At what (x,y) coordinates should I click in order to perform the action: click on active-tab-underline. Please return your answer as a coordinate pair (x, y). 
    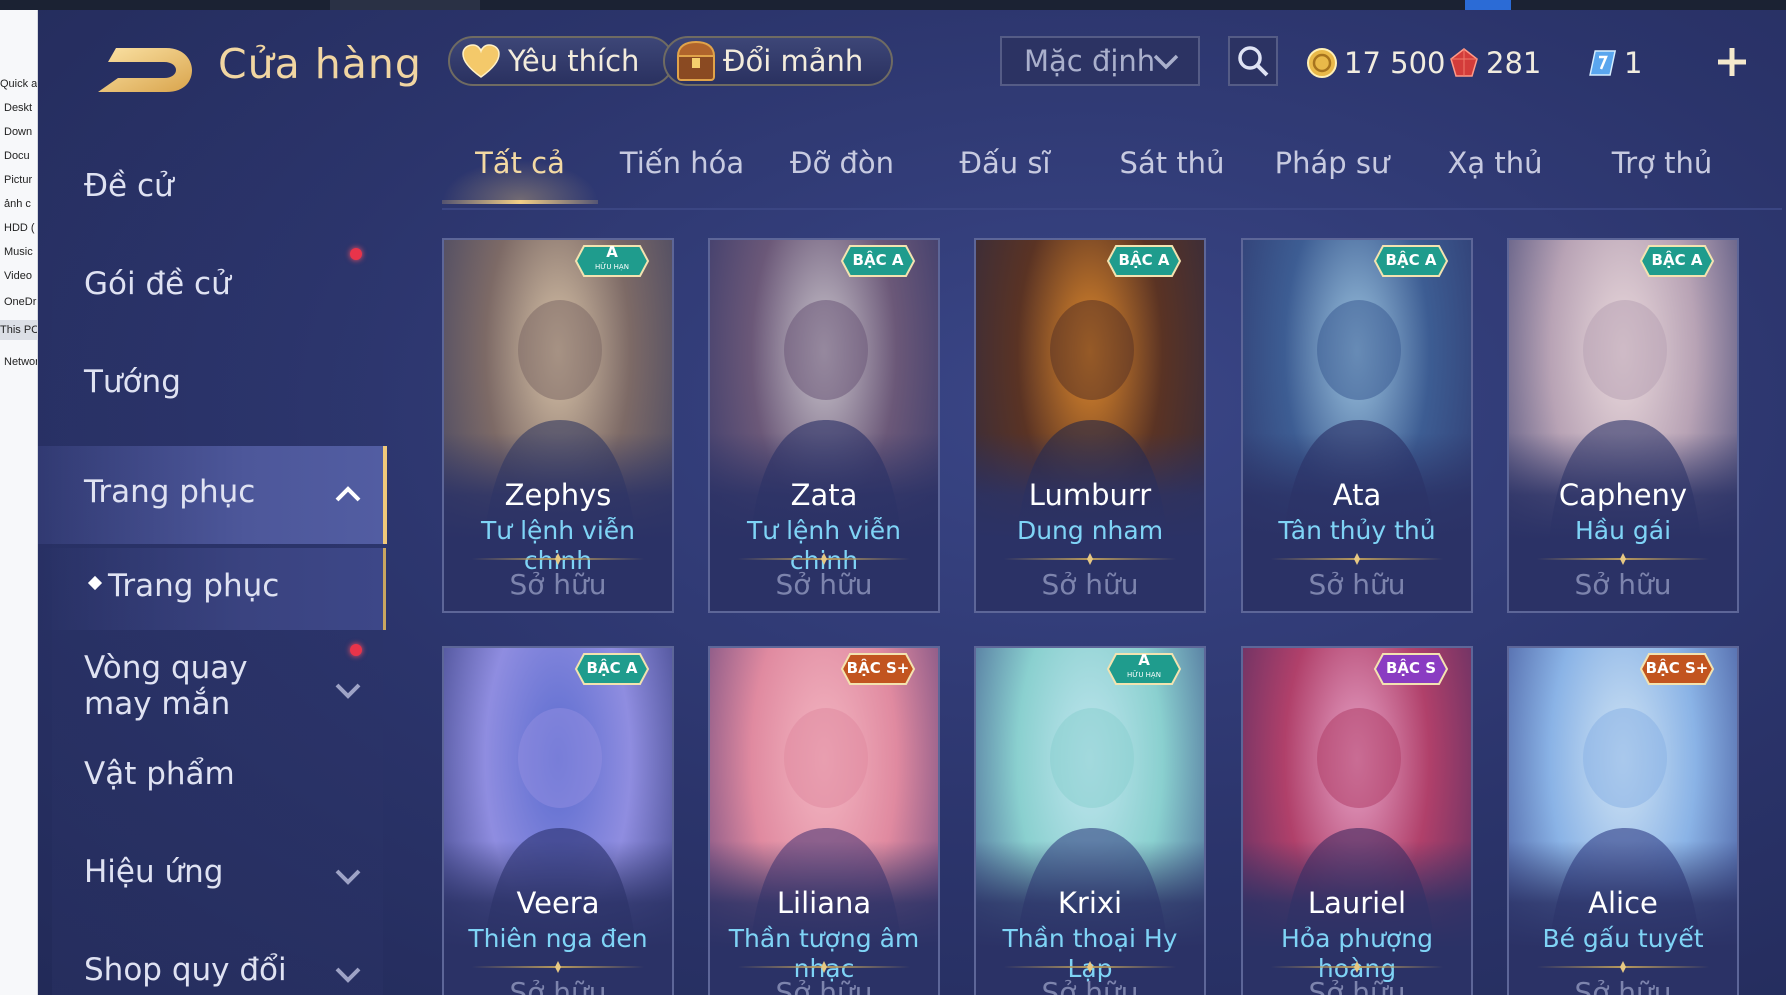
    Looking at the image, I should click on (520, 202).